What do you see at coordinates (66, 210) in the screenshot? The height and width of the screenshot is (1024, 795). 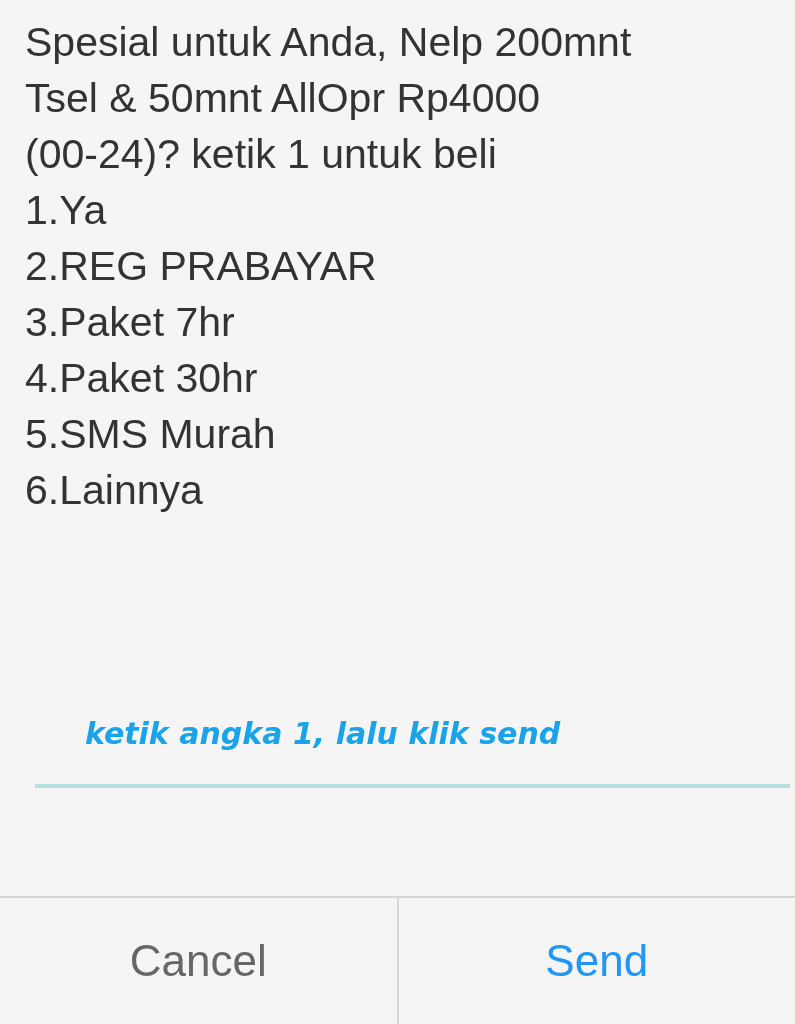 I see `menu-option: 1.Ya` at bounding box center [66, 210].